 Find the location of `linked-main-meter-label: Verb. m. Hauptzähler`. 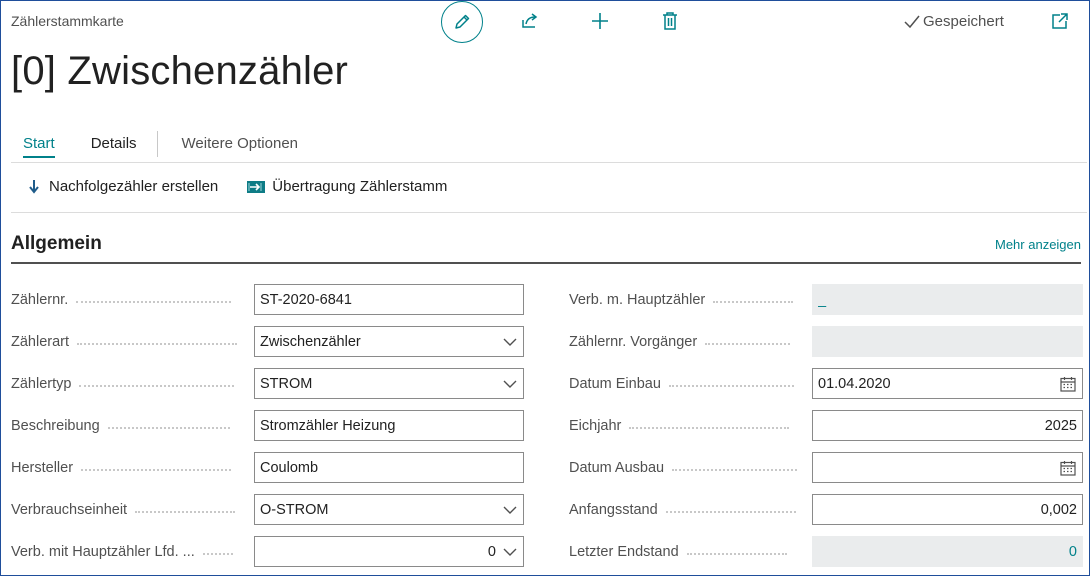

linked-main-meter-label: Verb. m. Hauptzähler is located at coordinates (681, 300).